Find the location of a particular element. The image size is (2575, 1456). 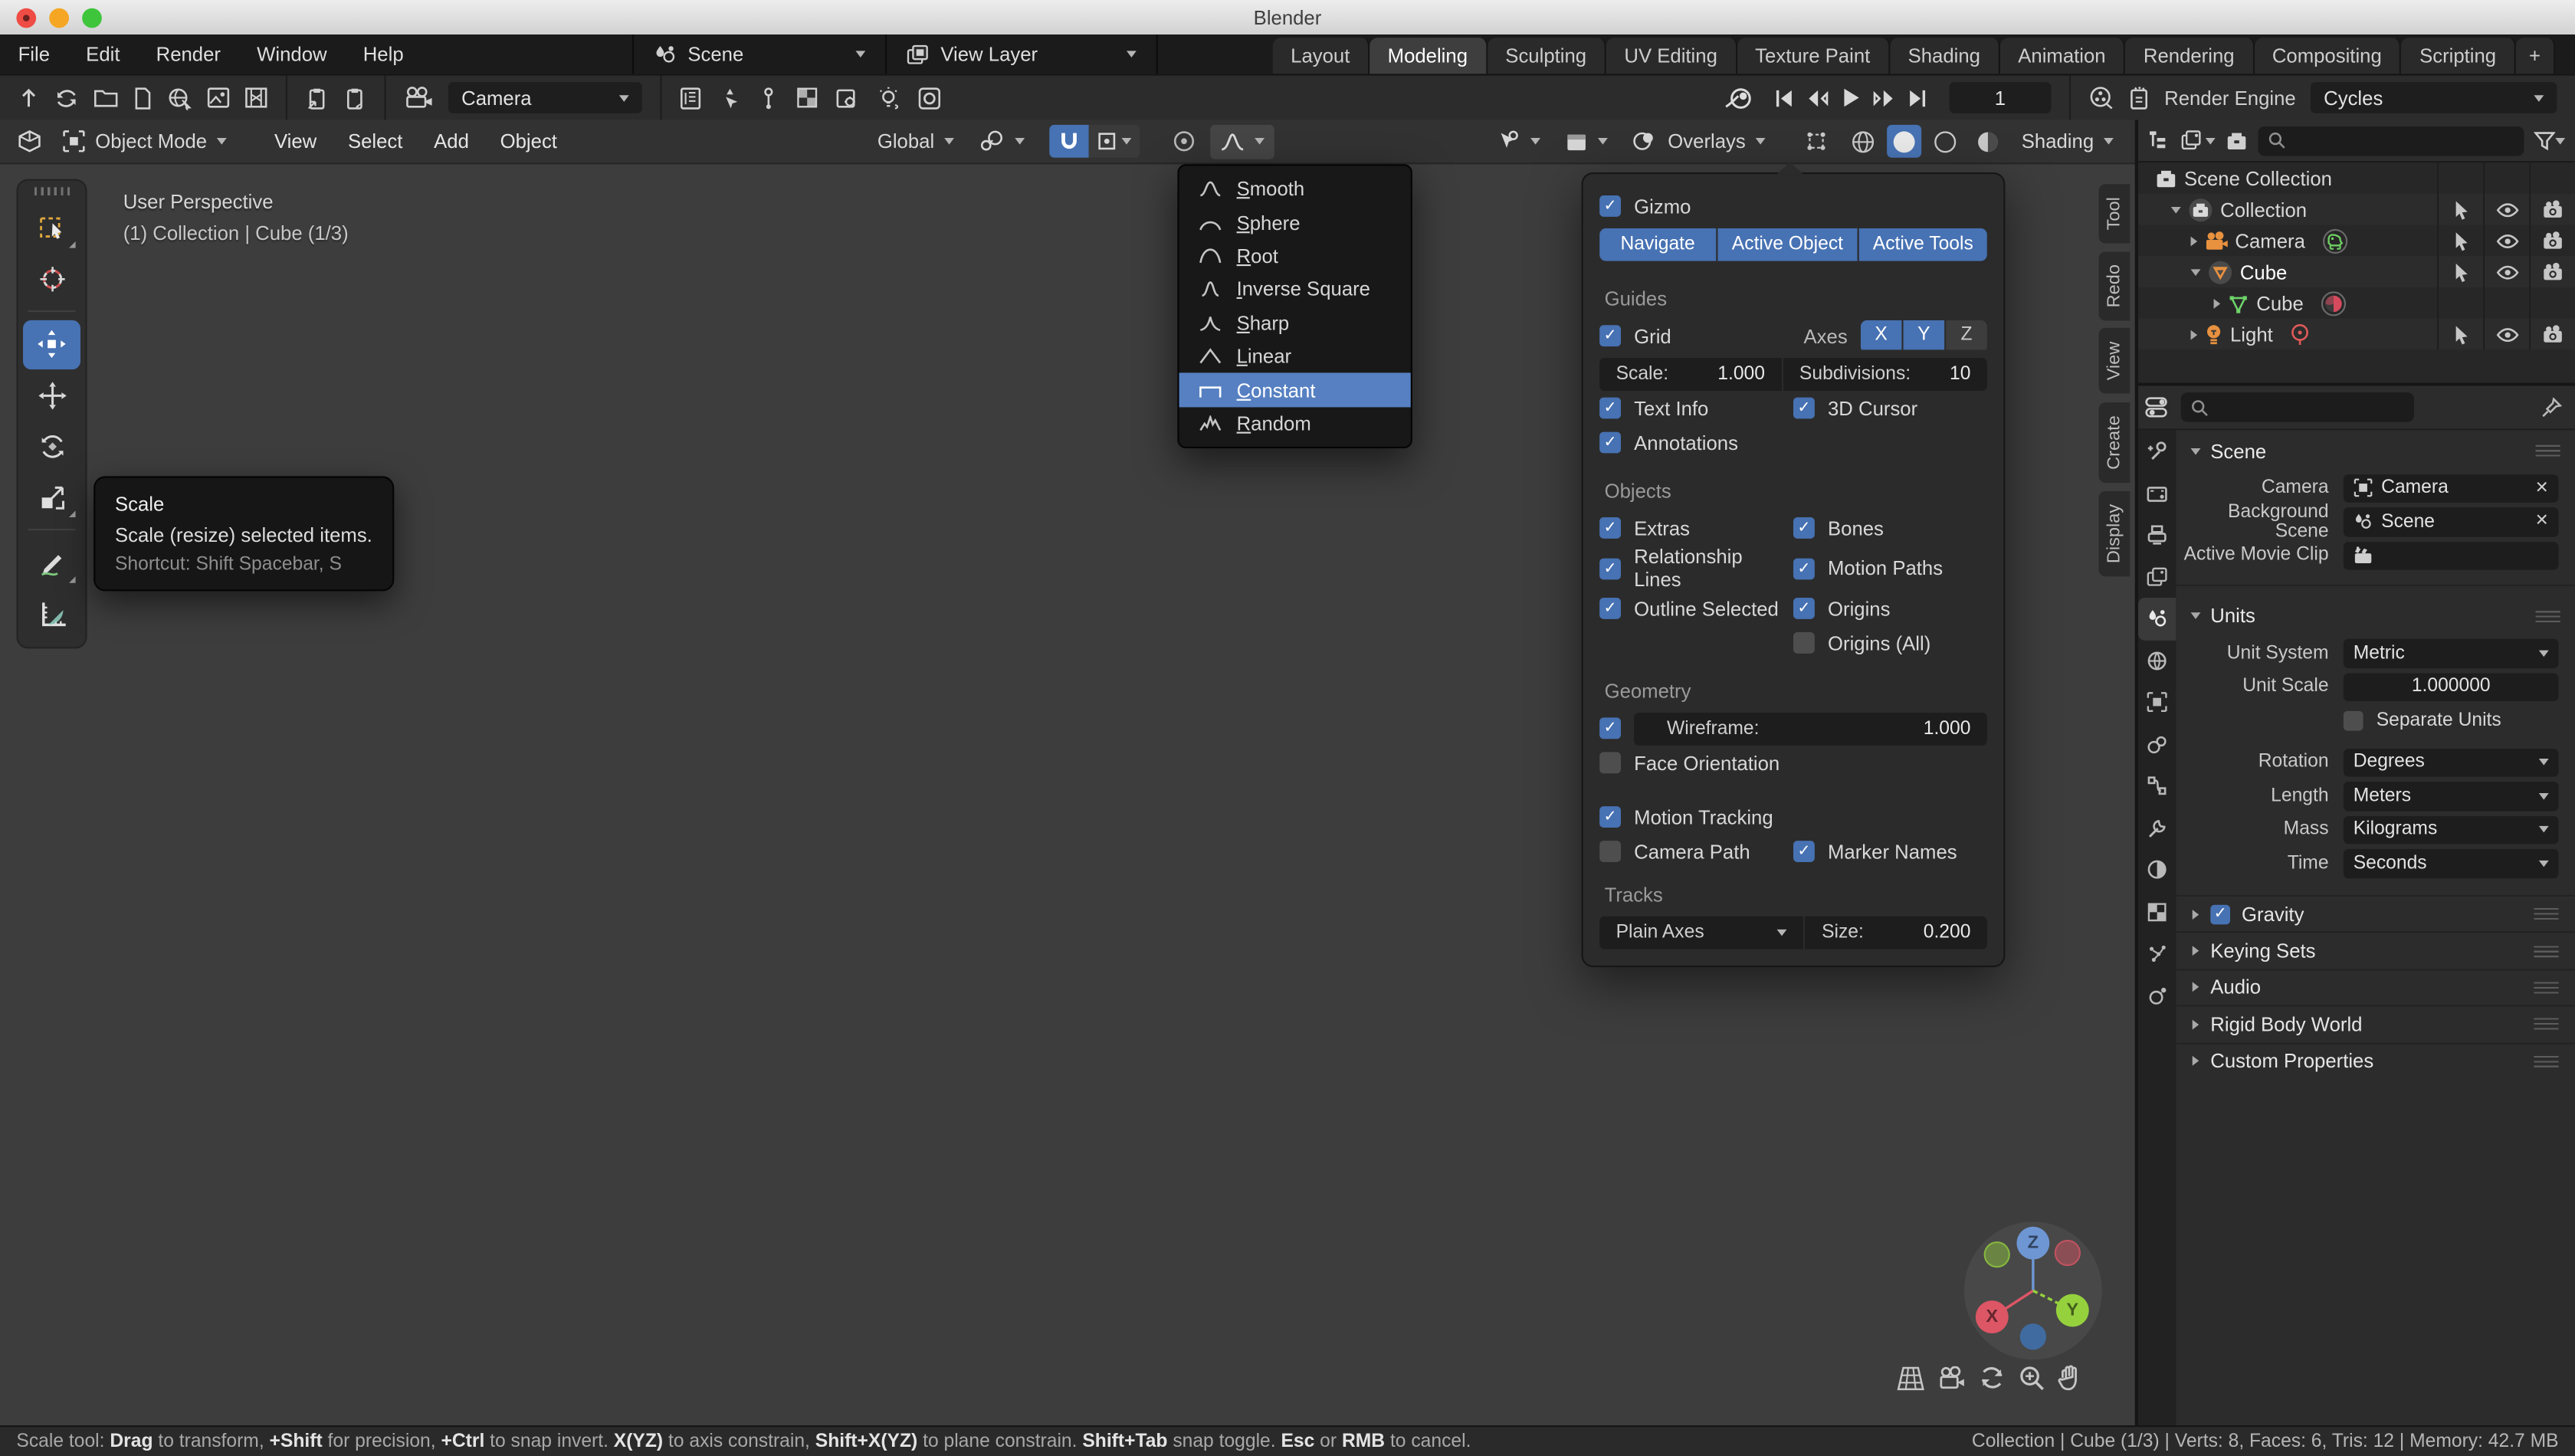

pin-icon is located at coordinates (769, 98).